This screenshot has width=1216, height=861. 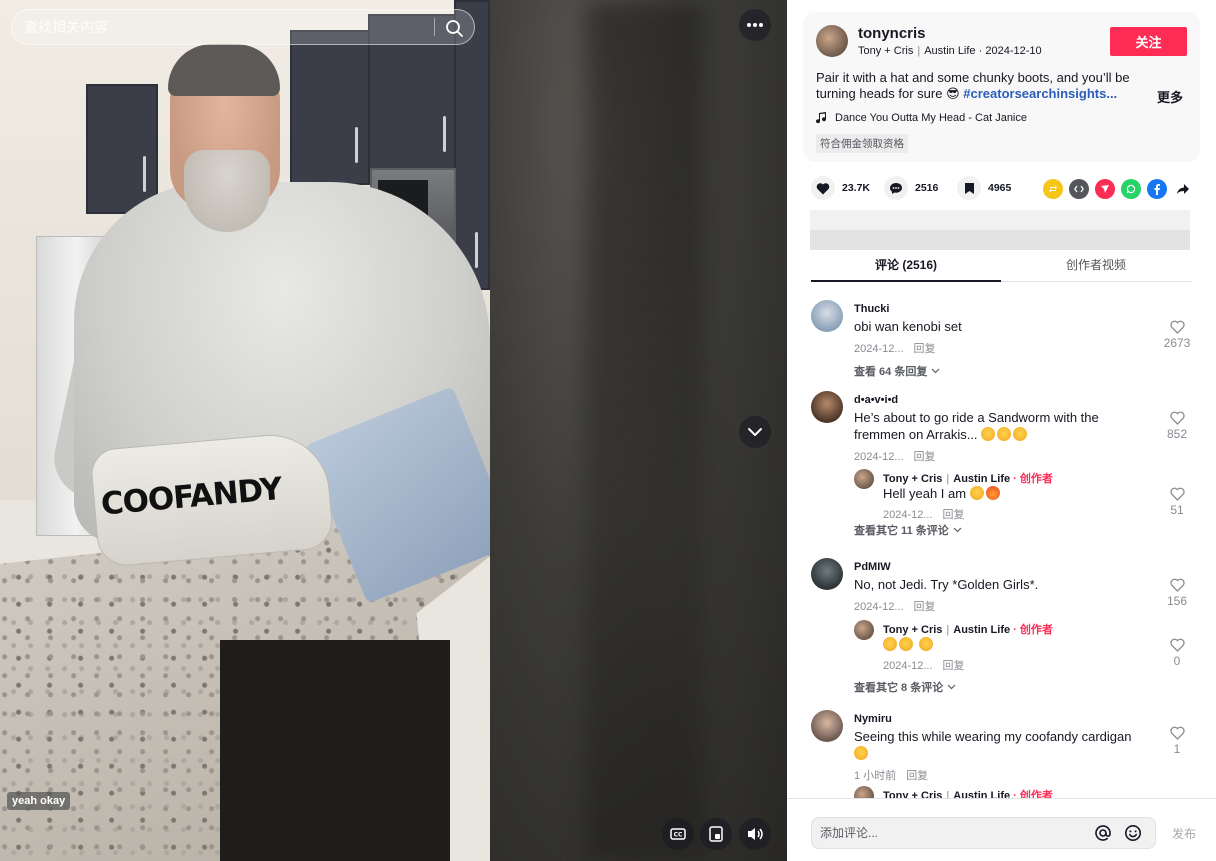 I want to click on whatsapp-icon, so click(x=1131, y=189).